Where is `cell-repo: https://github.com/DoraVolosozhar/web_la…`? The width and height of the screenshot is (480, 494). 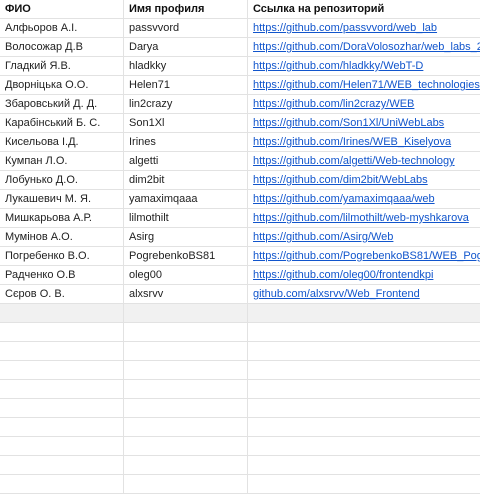 cell-repo: https://github.com/DoraVolosozhar/web_la… is located at coordinates (364, 47).